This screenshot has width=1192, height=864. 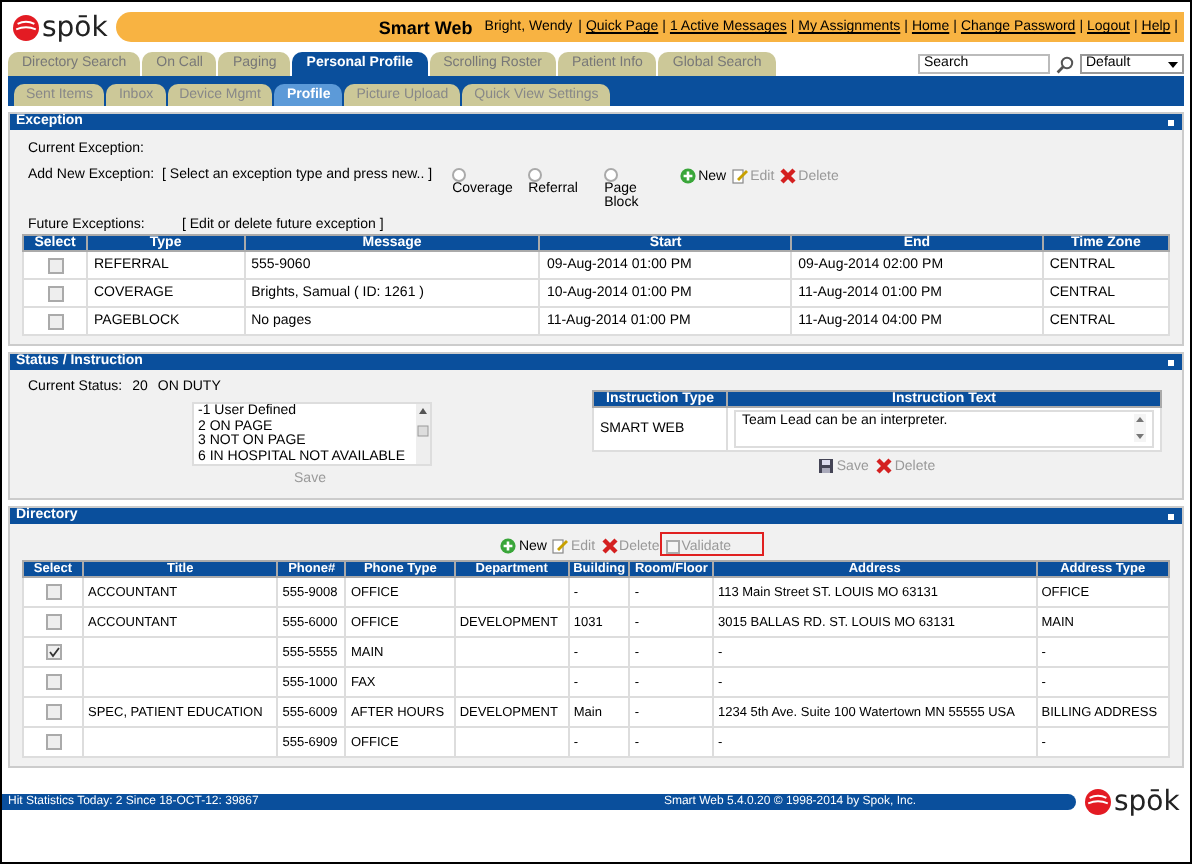 I want to click on search-icon, so click(x=1065, y=64).